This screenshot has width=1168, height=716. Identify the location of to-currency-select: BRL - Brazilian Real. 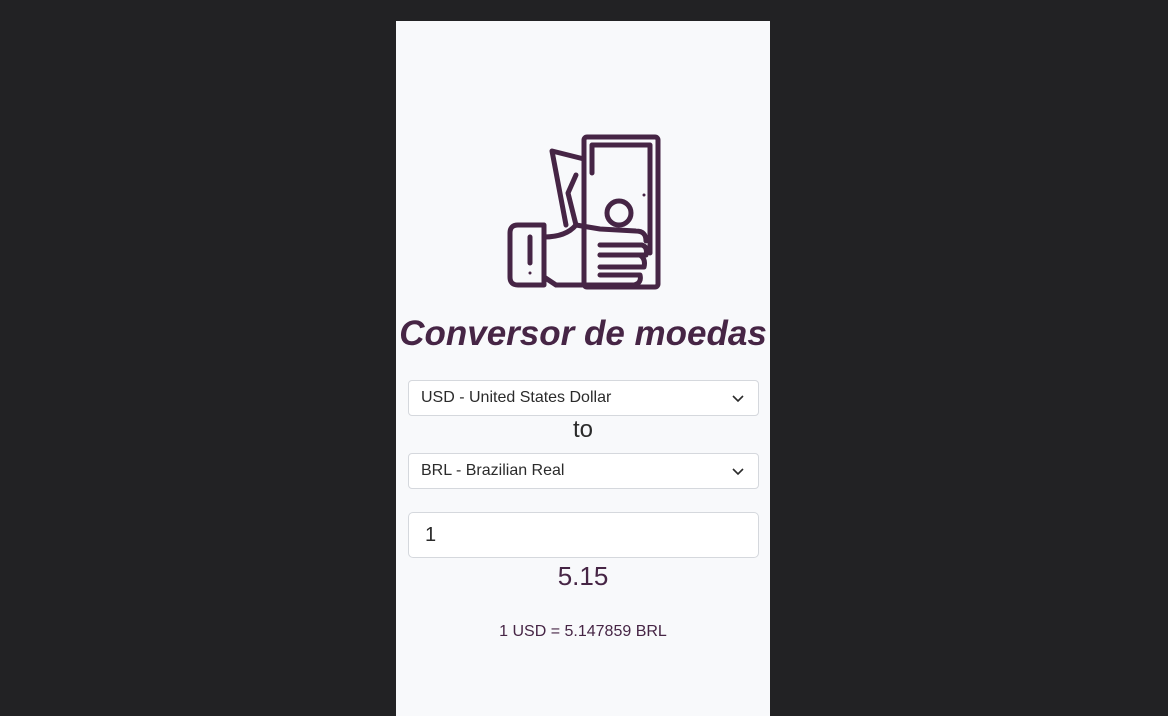
(583, 471).